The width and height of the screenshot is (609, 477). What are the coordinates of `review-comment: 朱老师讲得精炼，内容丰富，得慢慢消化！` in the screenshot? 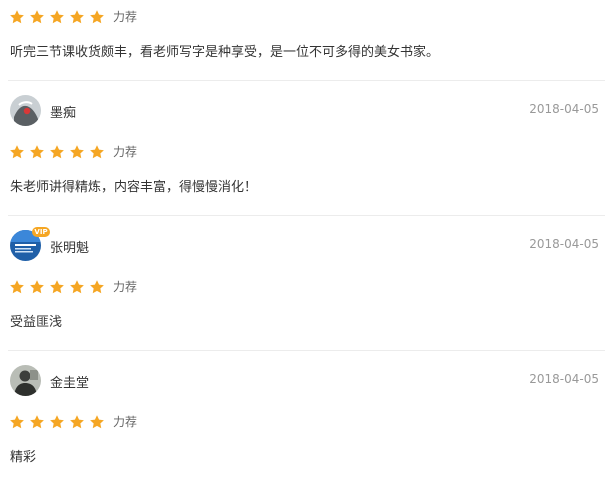 It's located at (134, 187).